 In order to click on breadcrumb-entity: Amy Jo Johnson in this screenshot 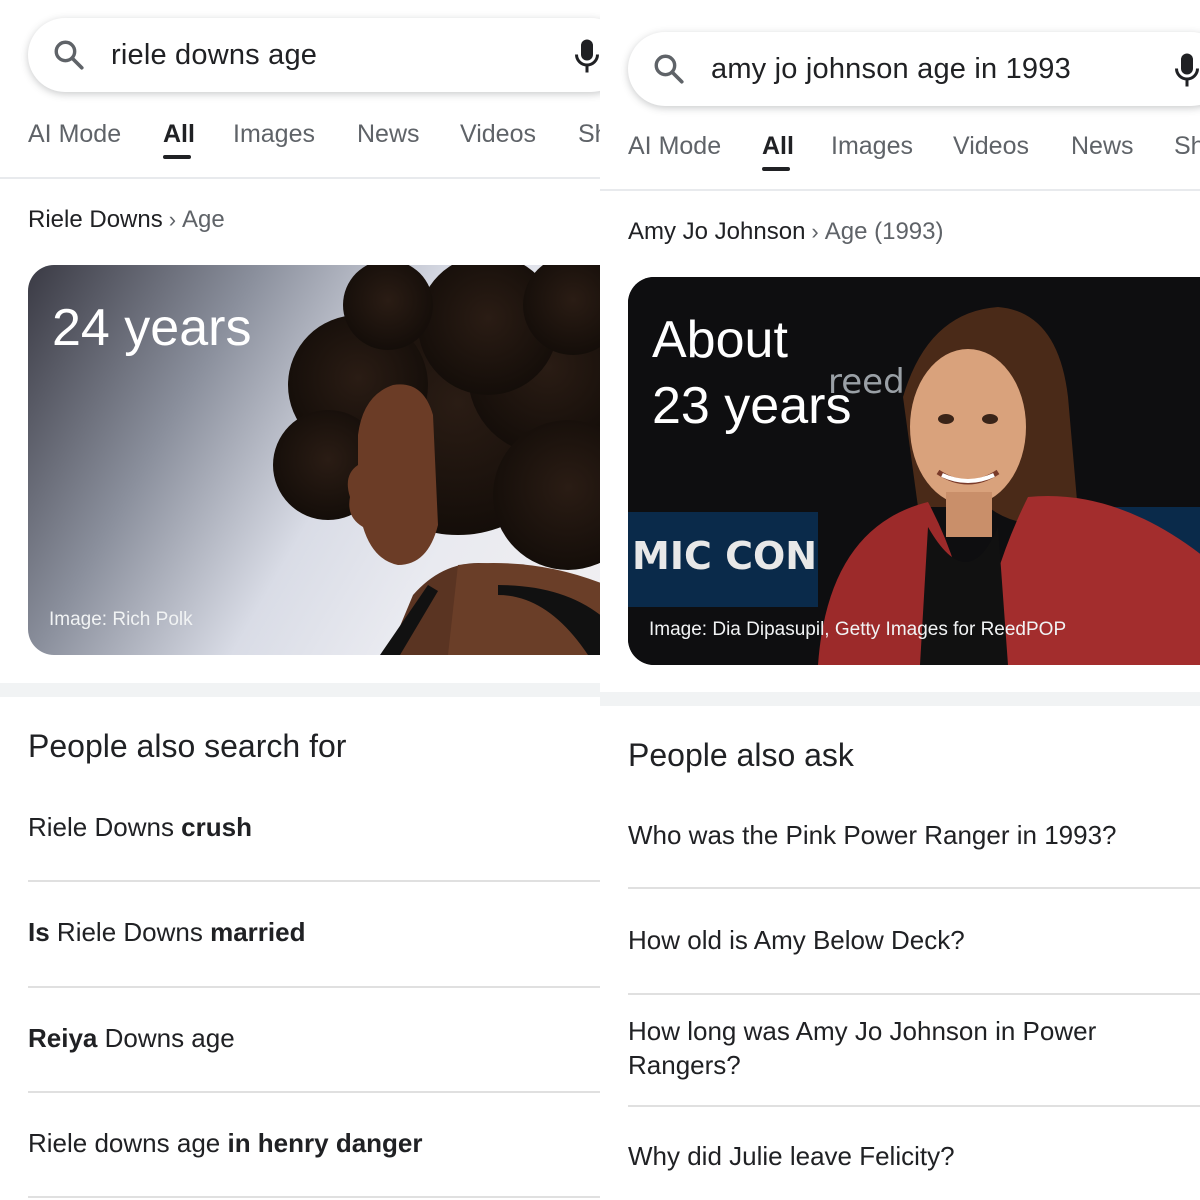, I will do `click(716, 231)`.